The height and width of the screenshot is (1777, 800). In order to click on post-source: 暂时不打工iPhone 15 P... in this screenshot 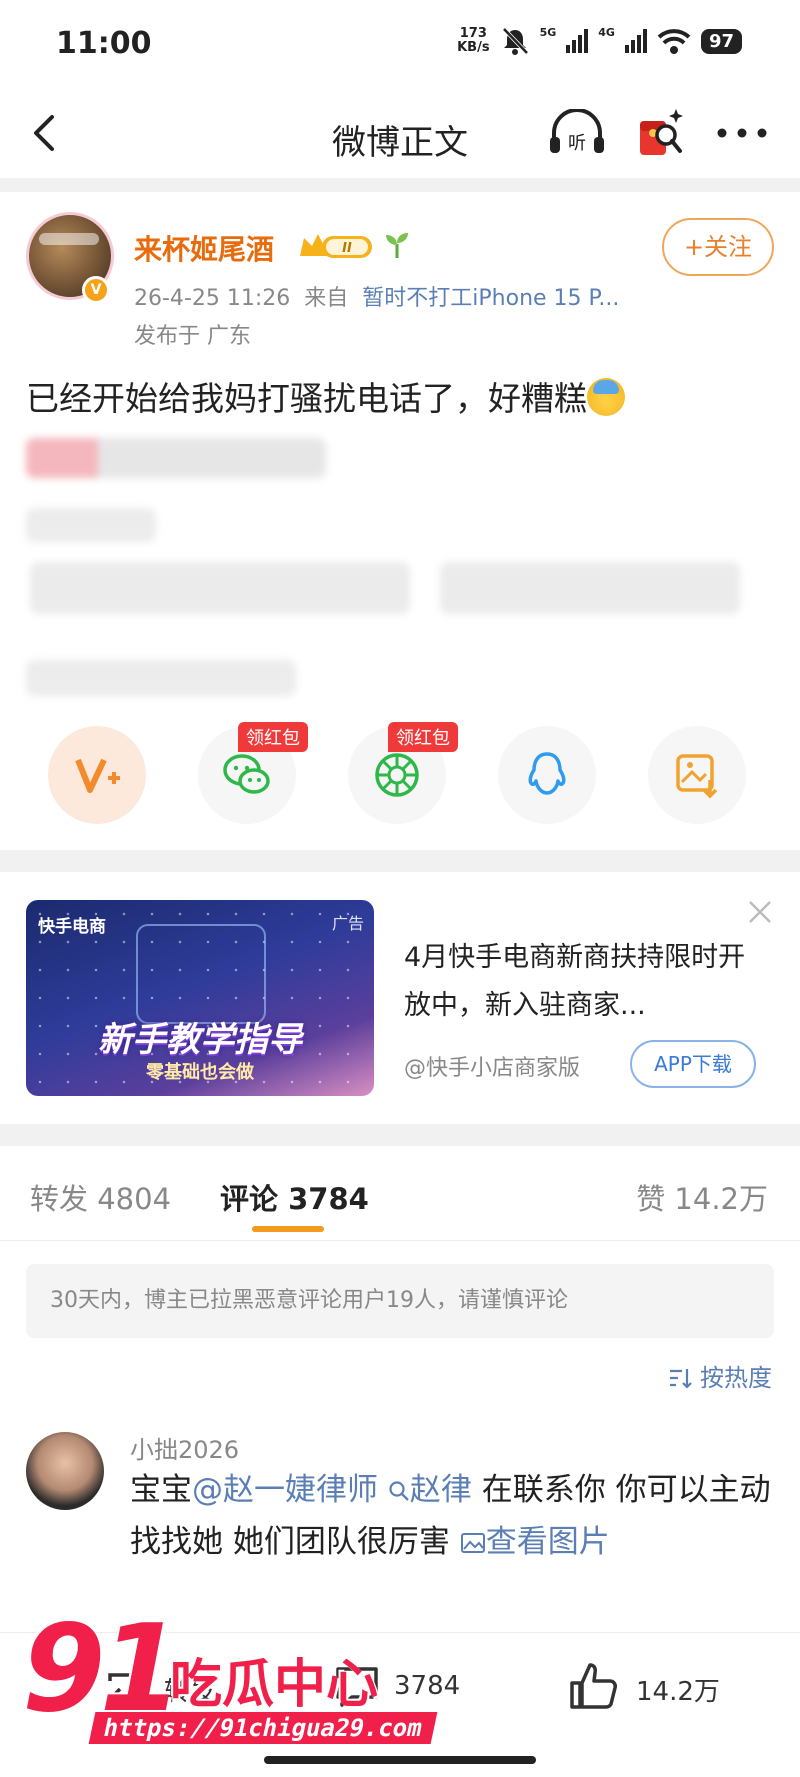, I will do `click(490, 298)`.